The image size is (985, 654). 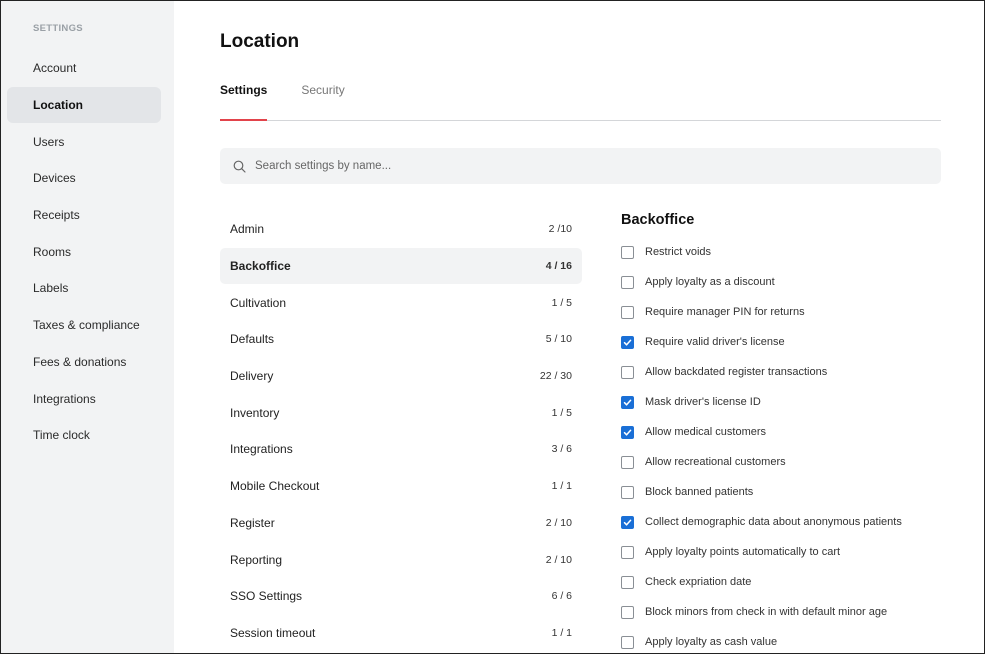 What do you see at coordinates (706, 432) in the screenshot?
I see `option-label: Allow medical customers` at bounding box center [706, 432].